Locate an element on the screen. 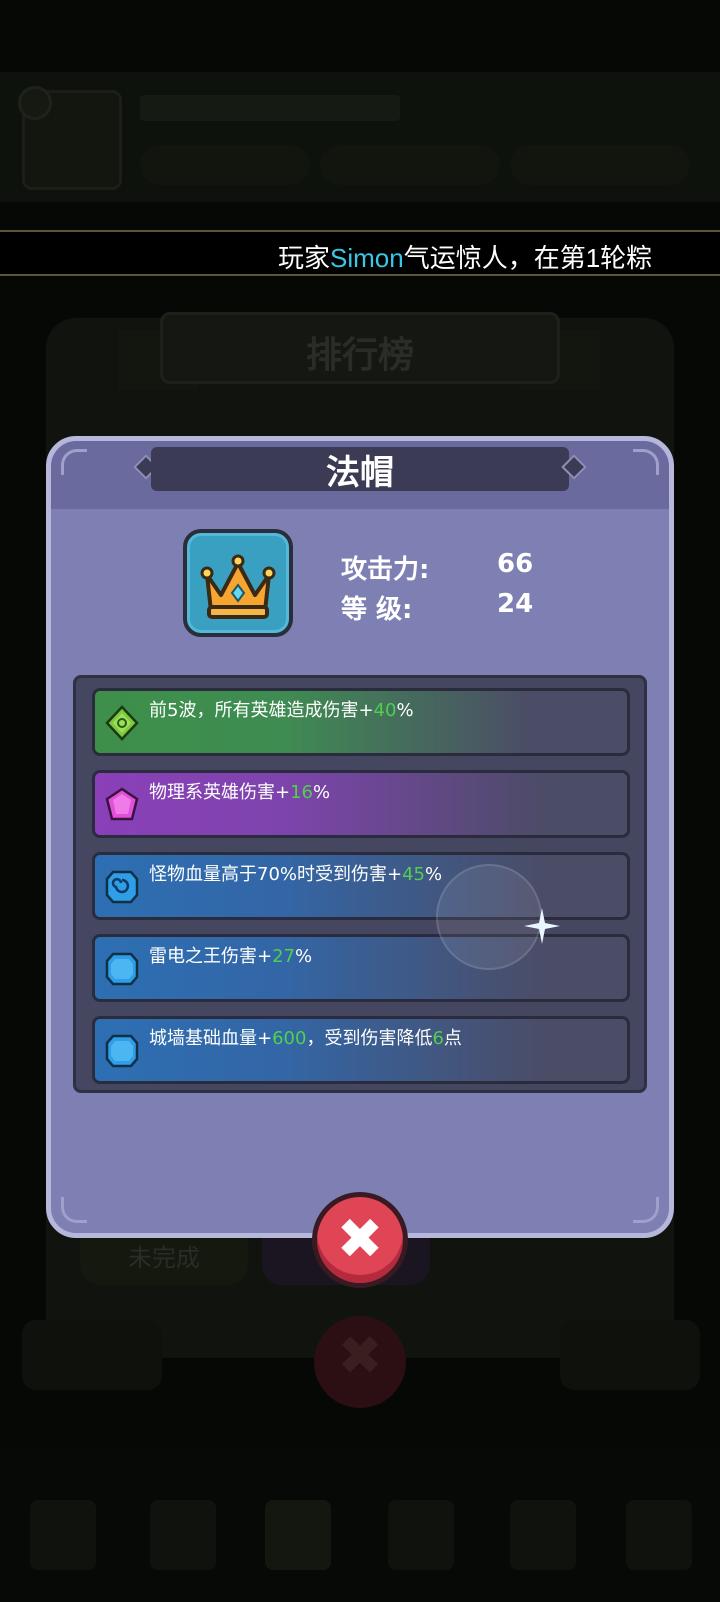 This screenshot has height=1602, width=720. skill-text-part: 前5波，所有英雄造成伤害+ is located at coordinates (261, 710).